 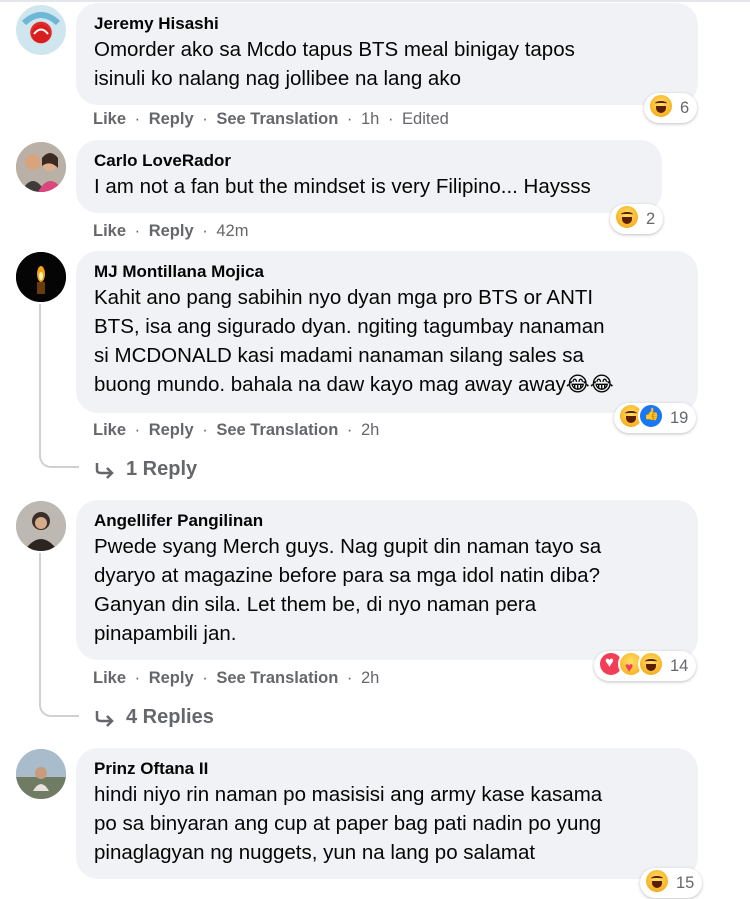 I want to click on view-replies-link: 4 Replies, so click(x=154, y=717).